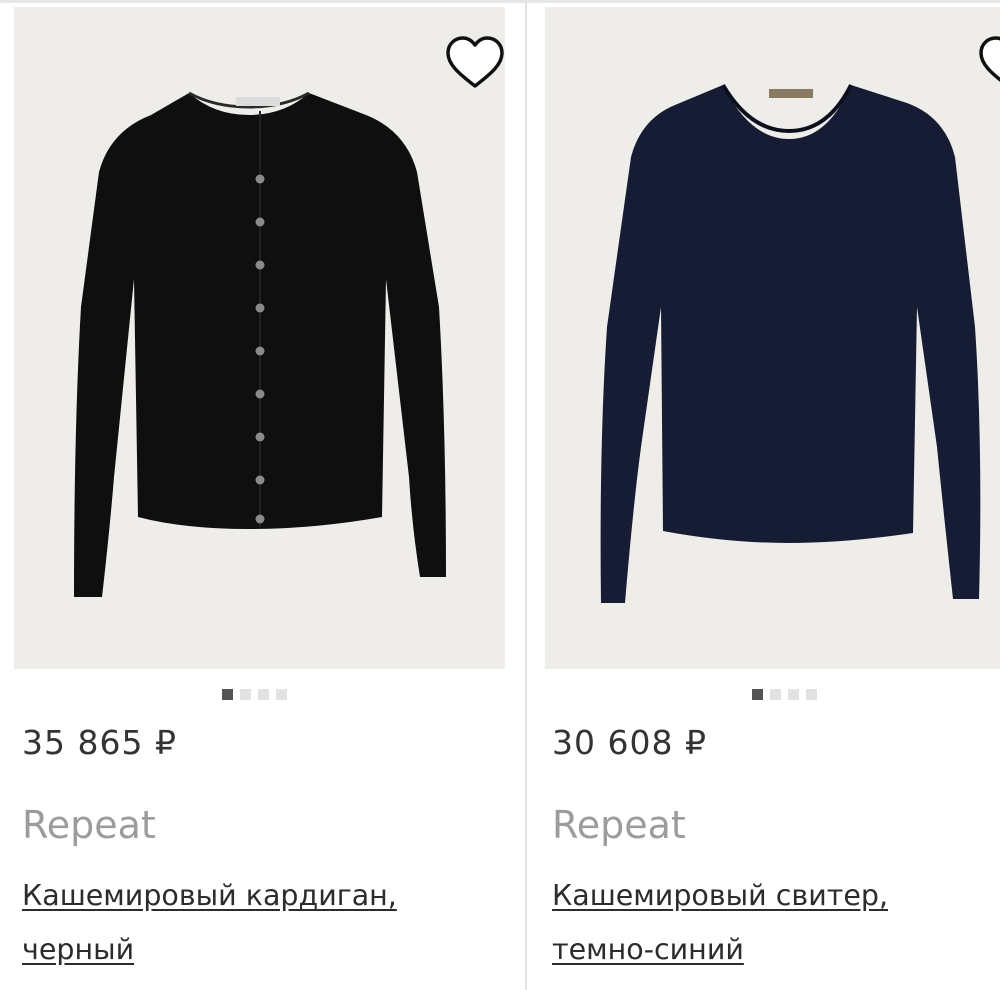 This screenshot has height=990, width=1000. What do you see at coordinates (99, 742) in the screenshot?
I see `product-price: 35 865 ₽` at bounding box center [99, 742].